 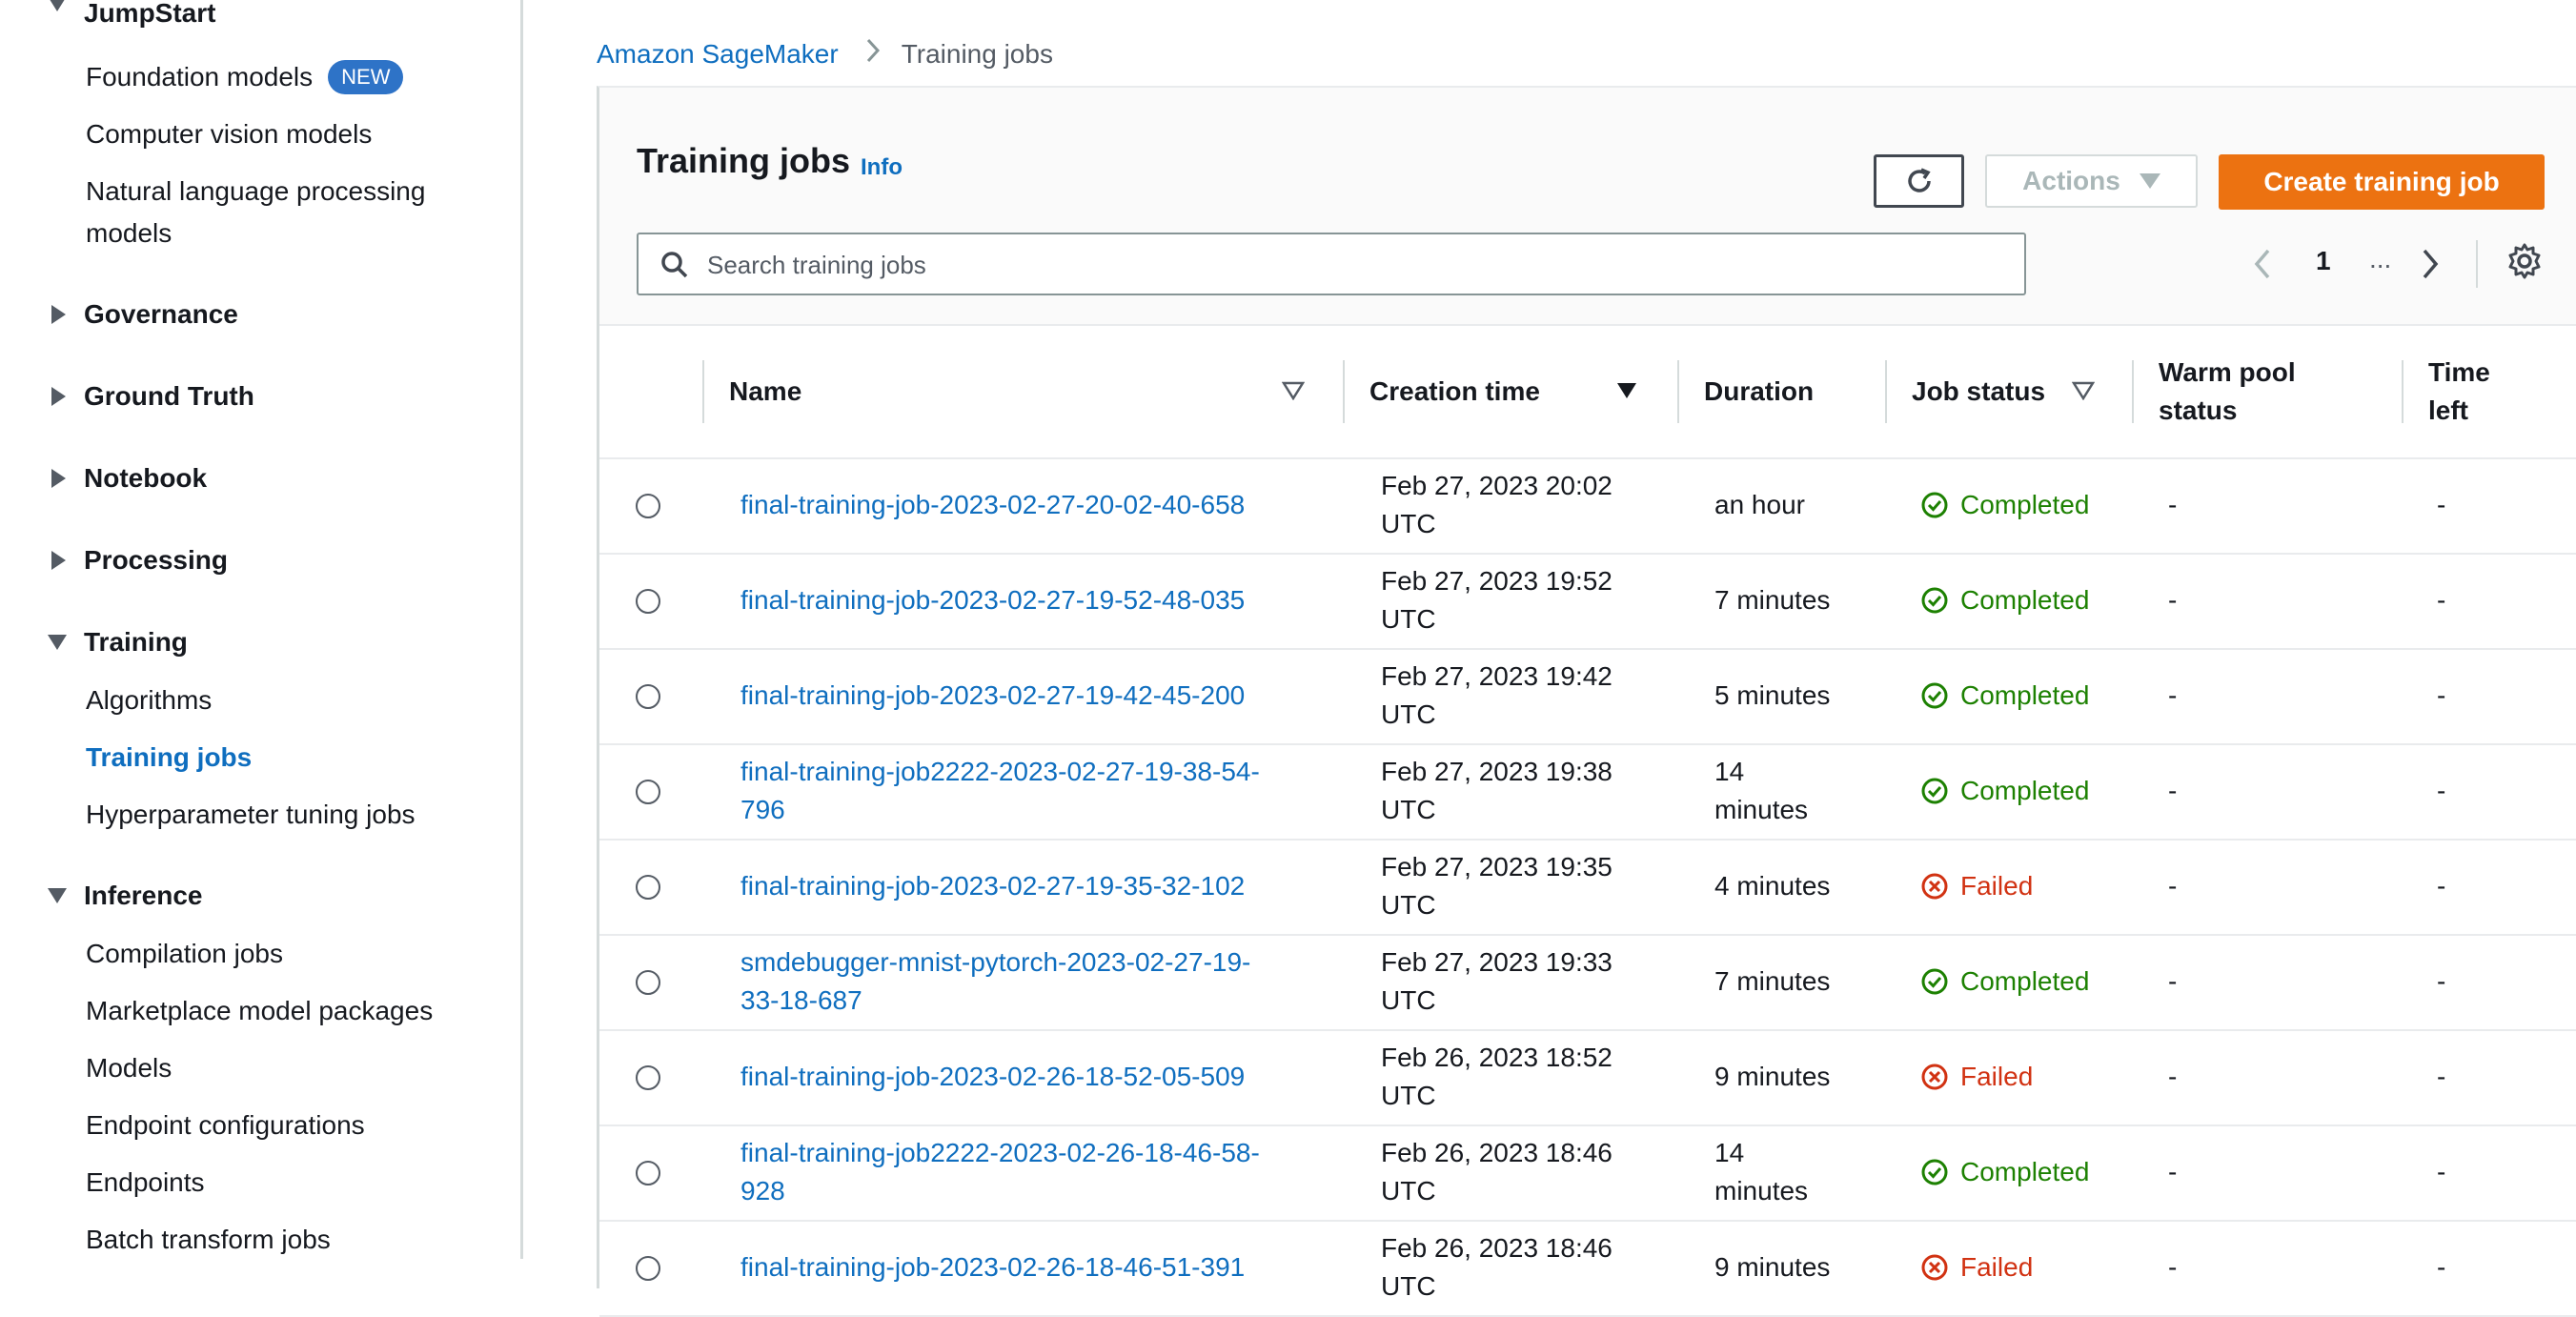 I want to click on status-badge: Failed, so click(x=1977, y=1267).